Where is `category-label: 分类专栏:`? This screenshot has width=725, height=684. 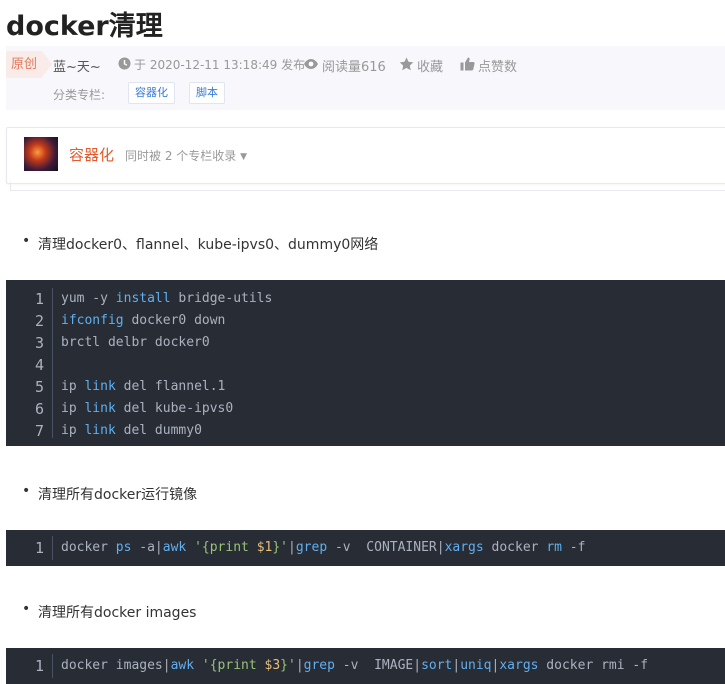 category-label: 分类专栏: is located at coordinates (79, 95).